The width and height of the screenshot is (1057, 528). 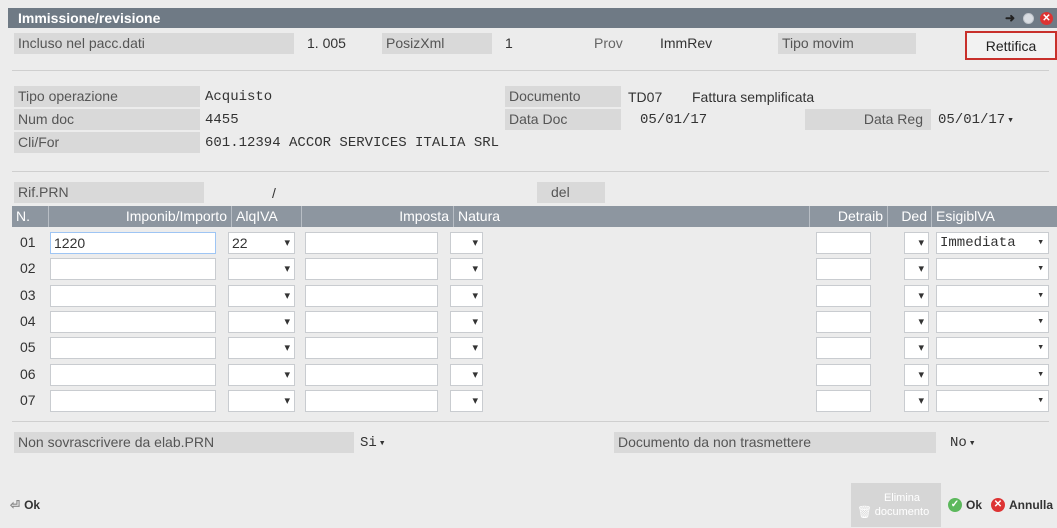 What do you see at coordinates (222, 120) in the screenshot?
I see `num-doc-value: 4455` at bounding box center [222, 120].